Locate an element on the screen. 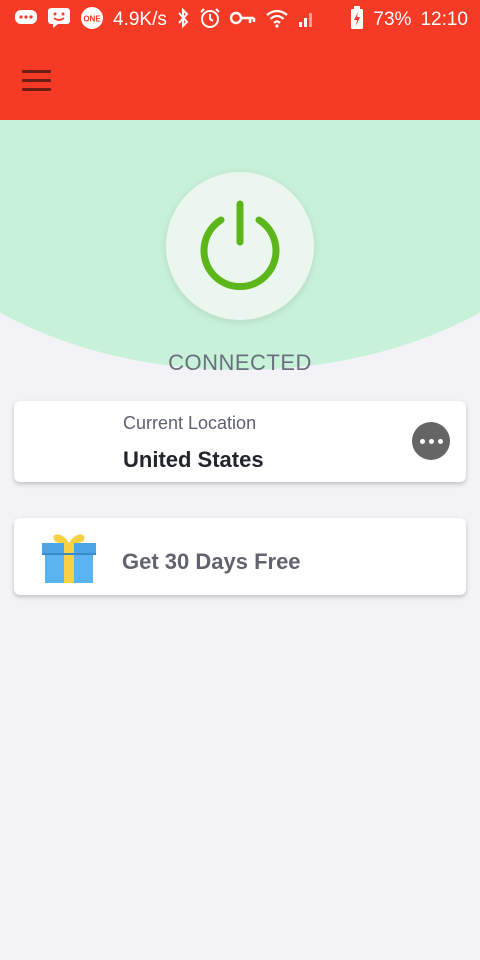  key-icon is located at coordinates (242, 20).